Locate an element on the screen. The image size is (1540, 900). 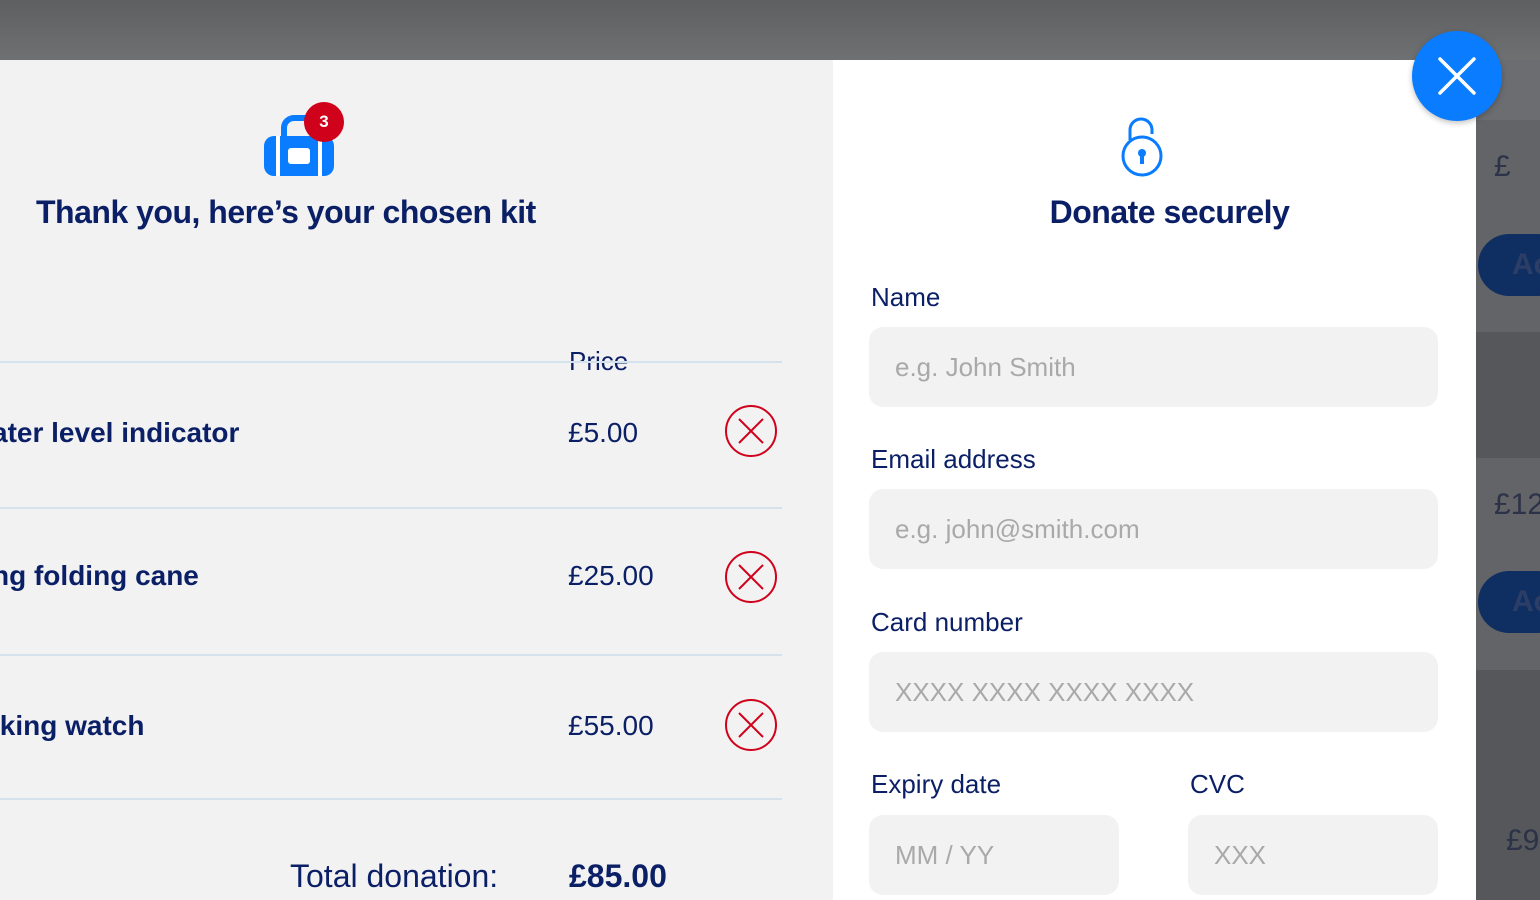
card-number-input is located at coordinates (1153, 692).